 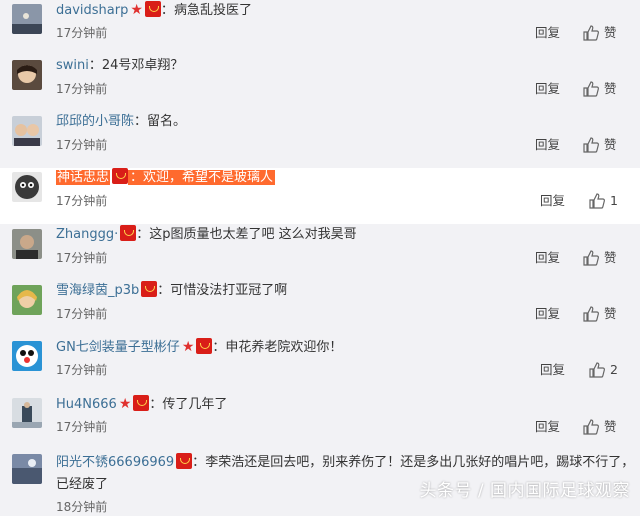 I want to click on comment-text: 可惜没法打亚冠了啊, so click(x=229, y=290).